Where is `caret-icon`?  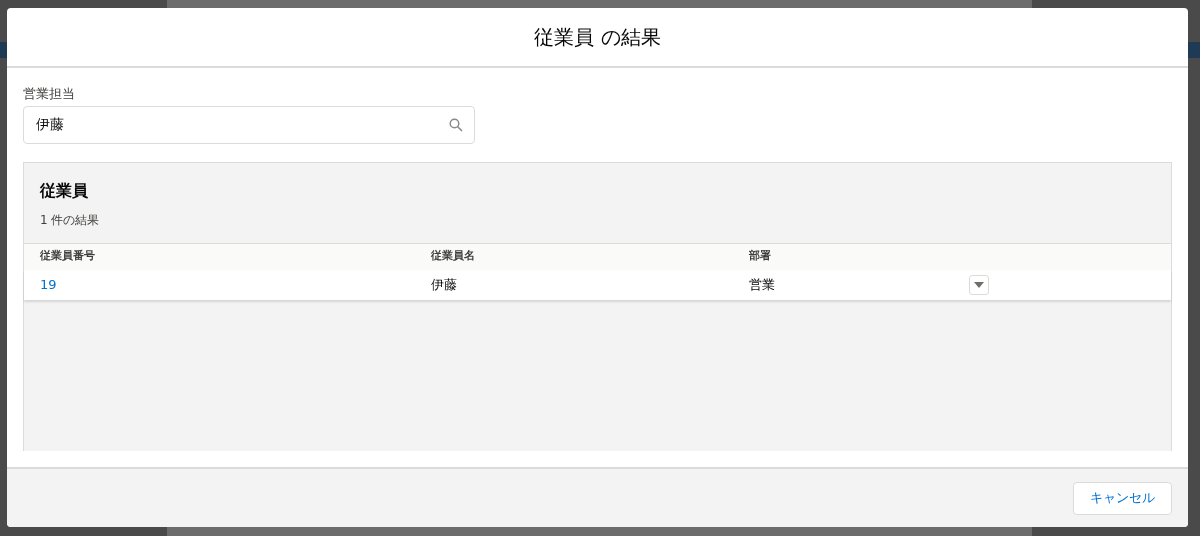 caret-icon is located at coordinates (979, 284).